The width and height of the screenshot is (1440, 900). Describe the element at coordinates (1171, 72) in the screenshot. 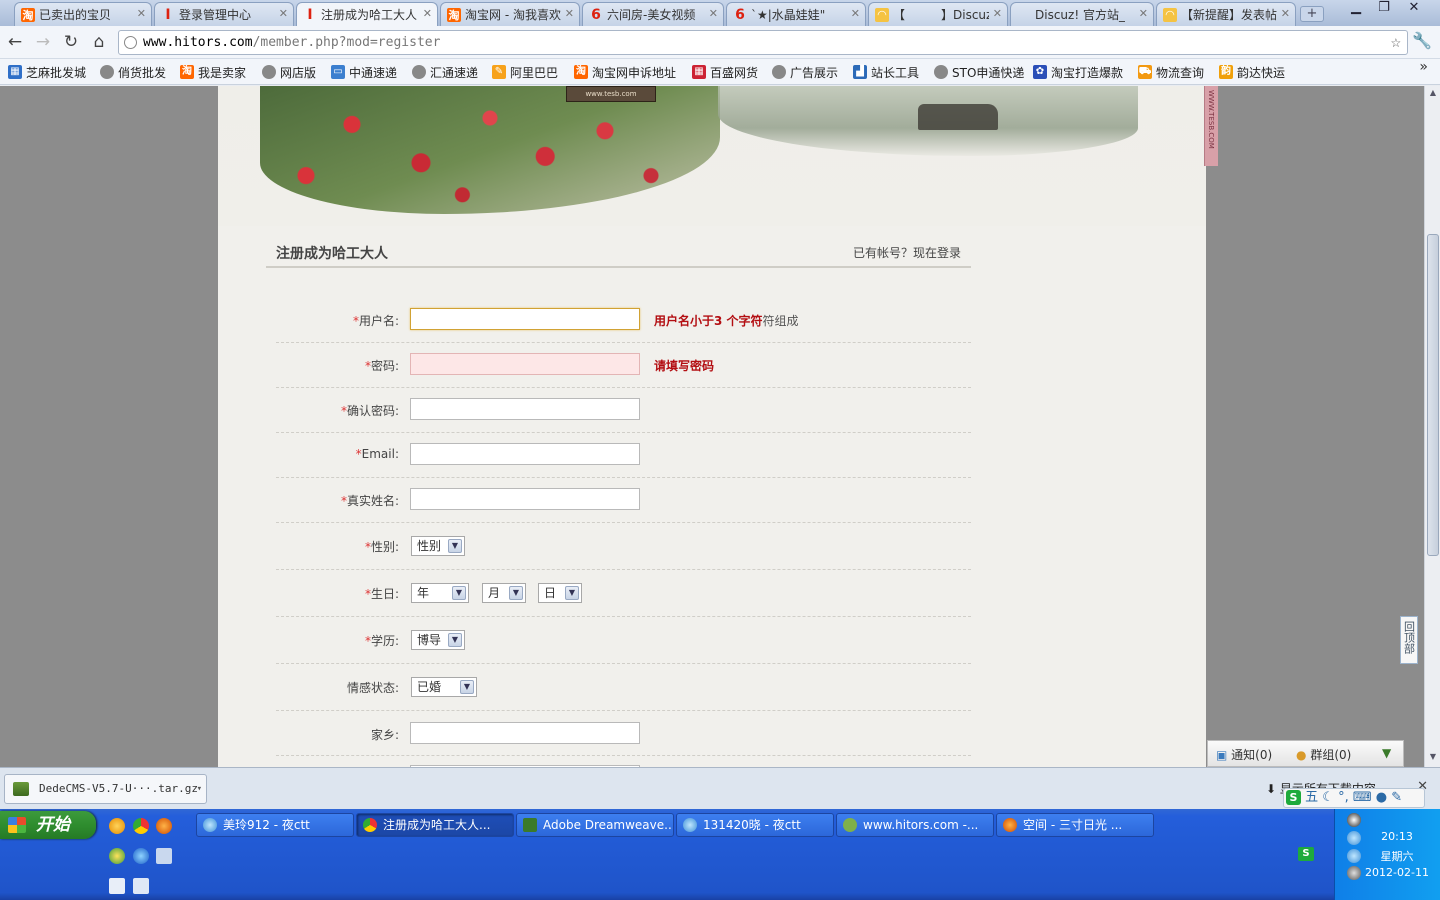

I see `bookmark-logistics: ⛟ 物流查询` at that location.